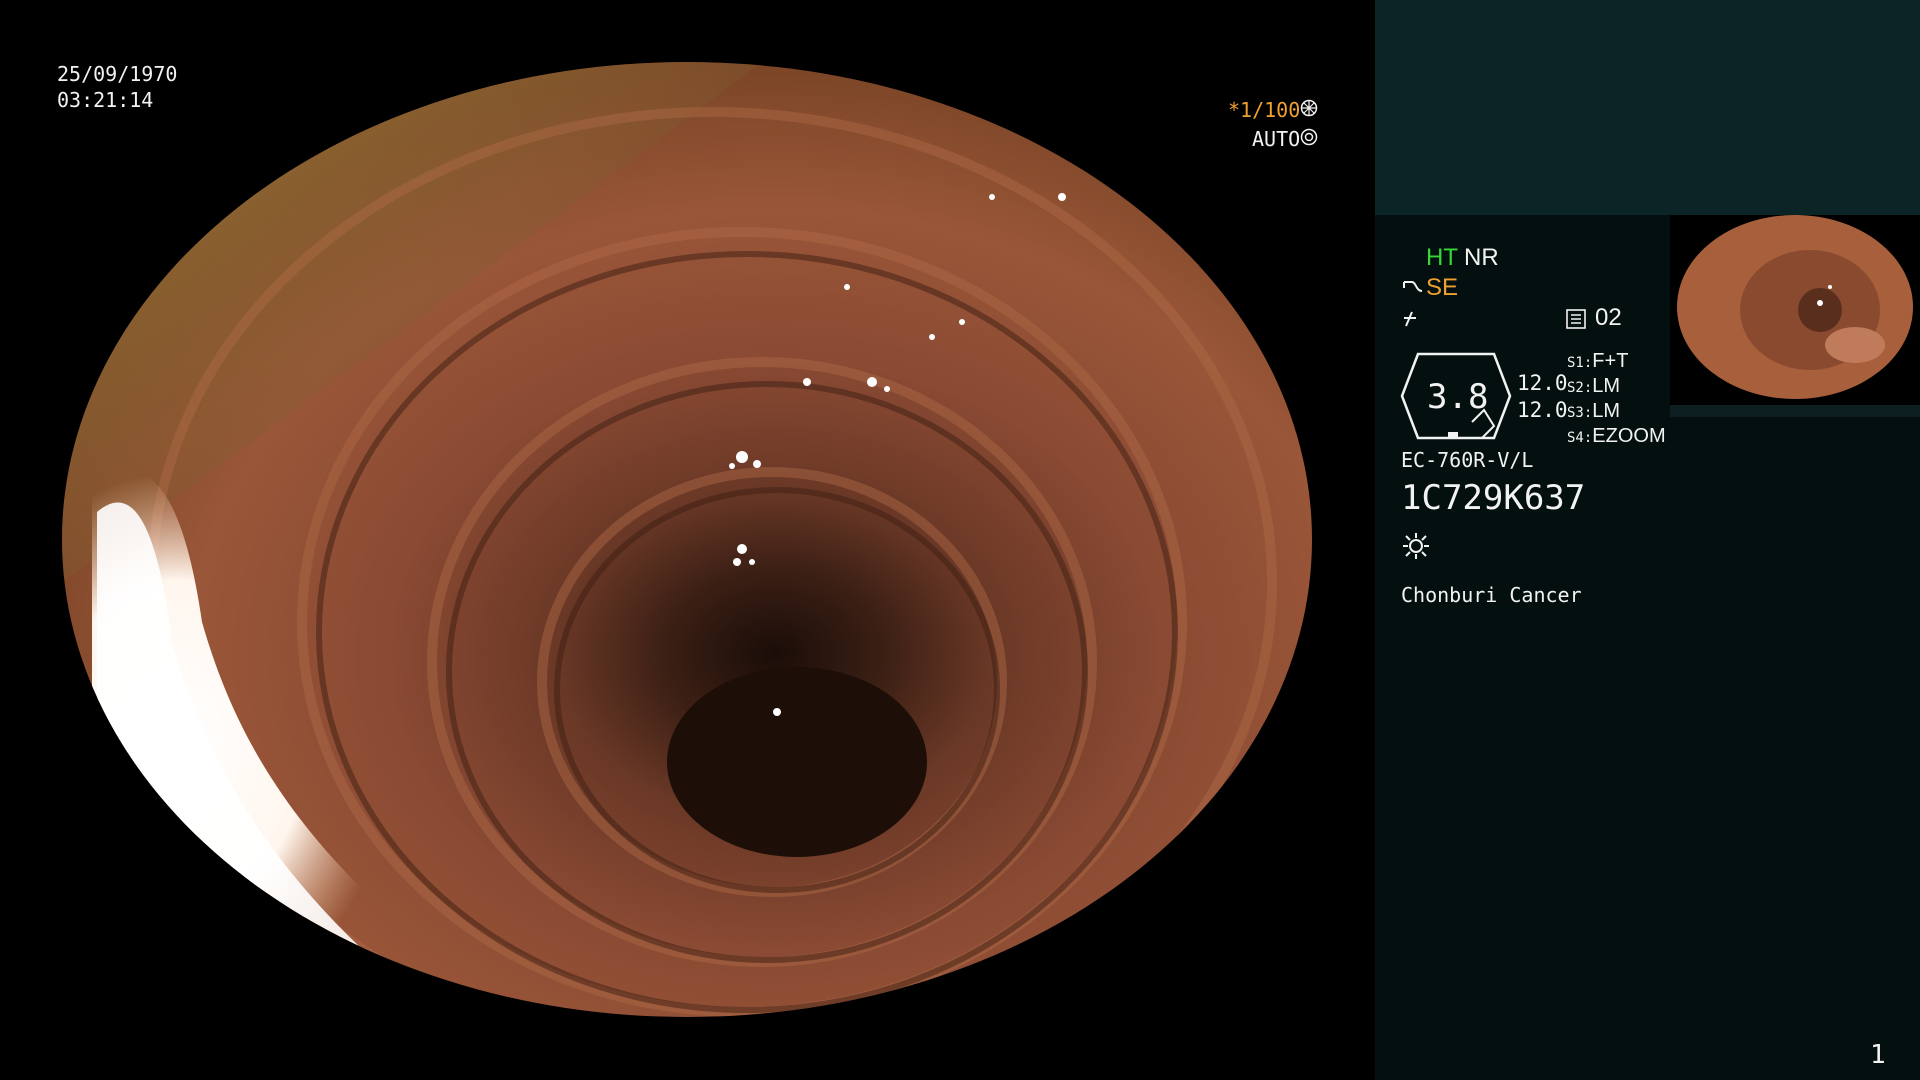  I want to click on switch-item: S1:F+T, so click(1598, 361).